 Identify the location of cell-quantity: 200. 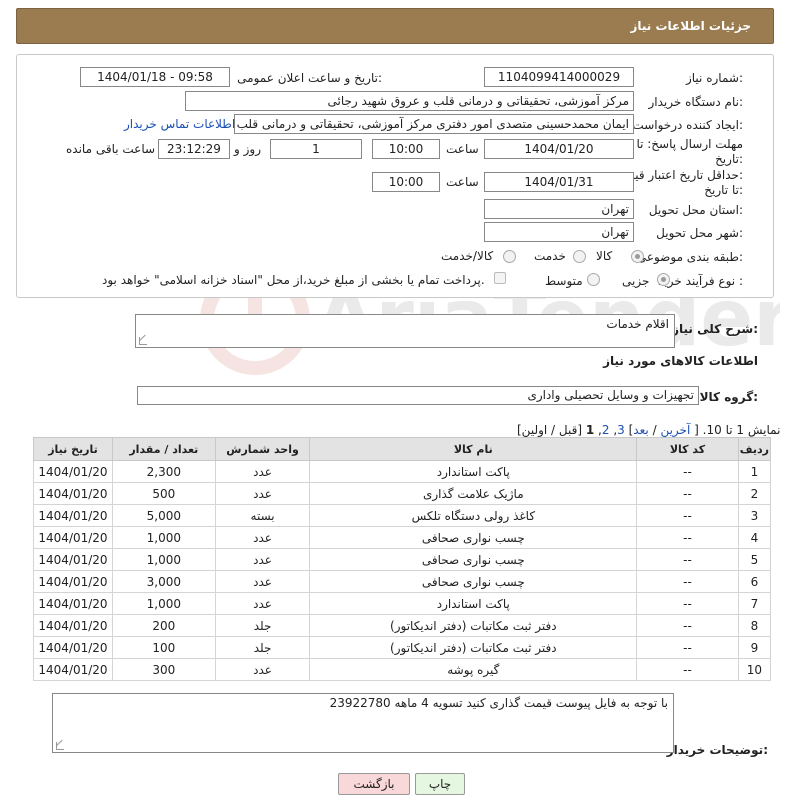
(164, 625).